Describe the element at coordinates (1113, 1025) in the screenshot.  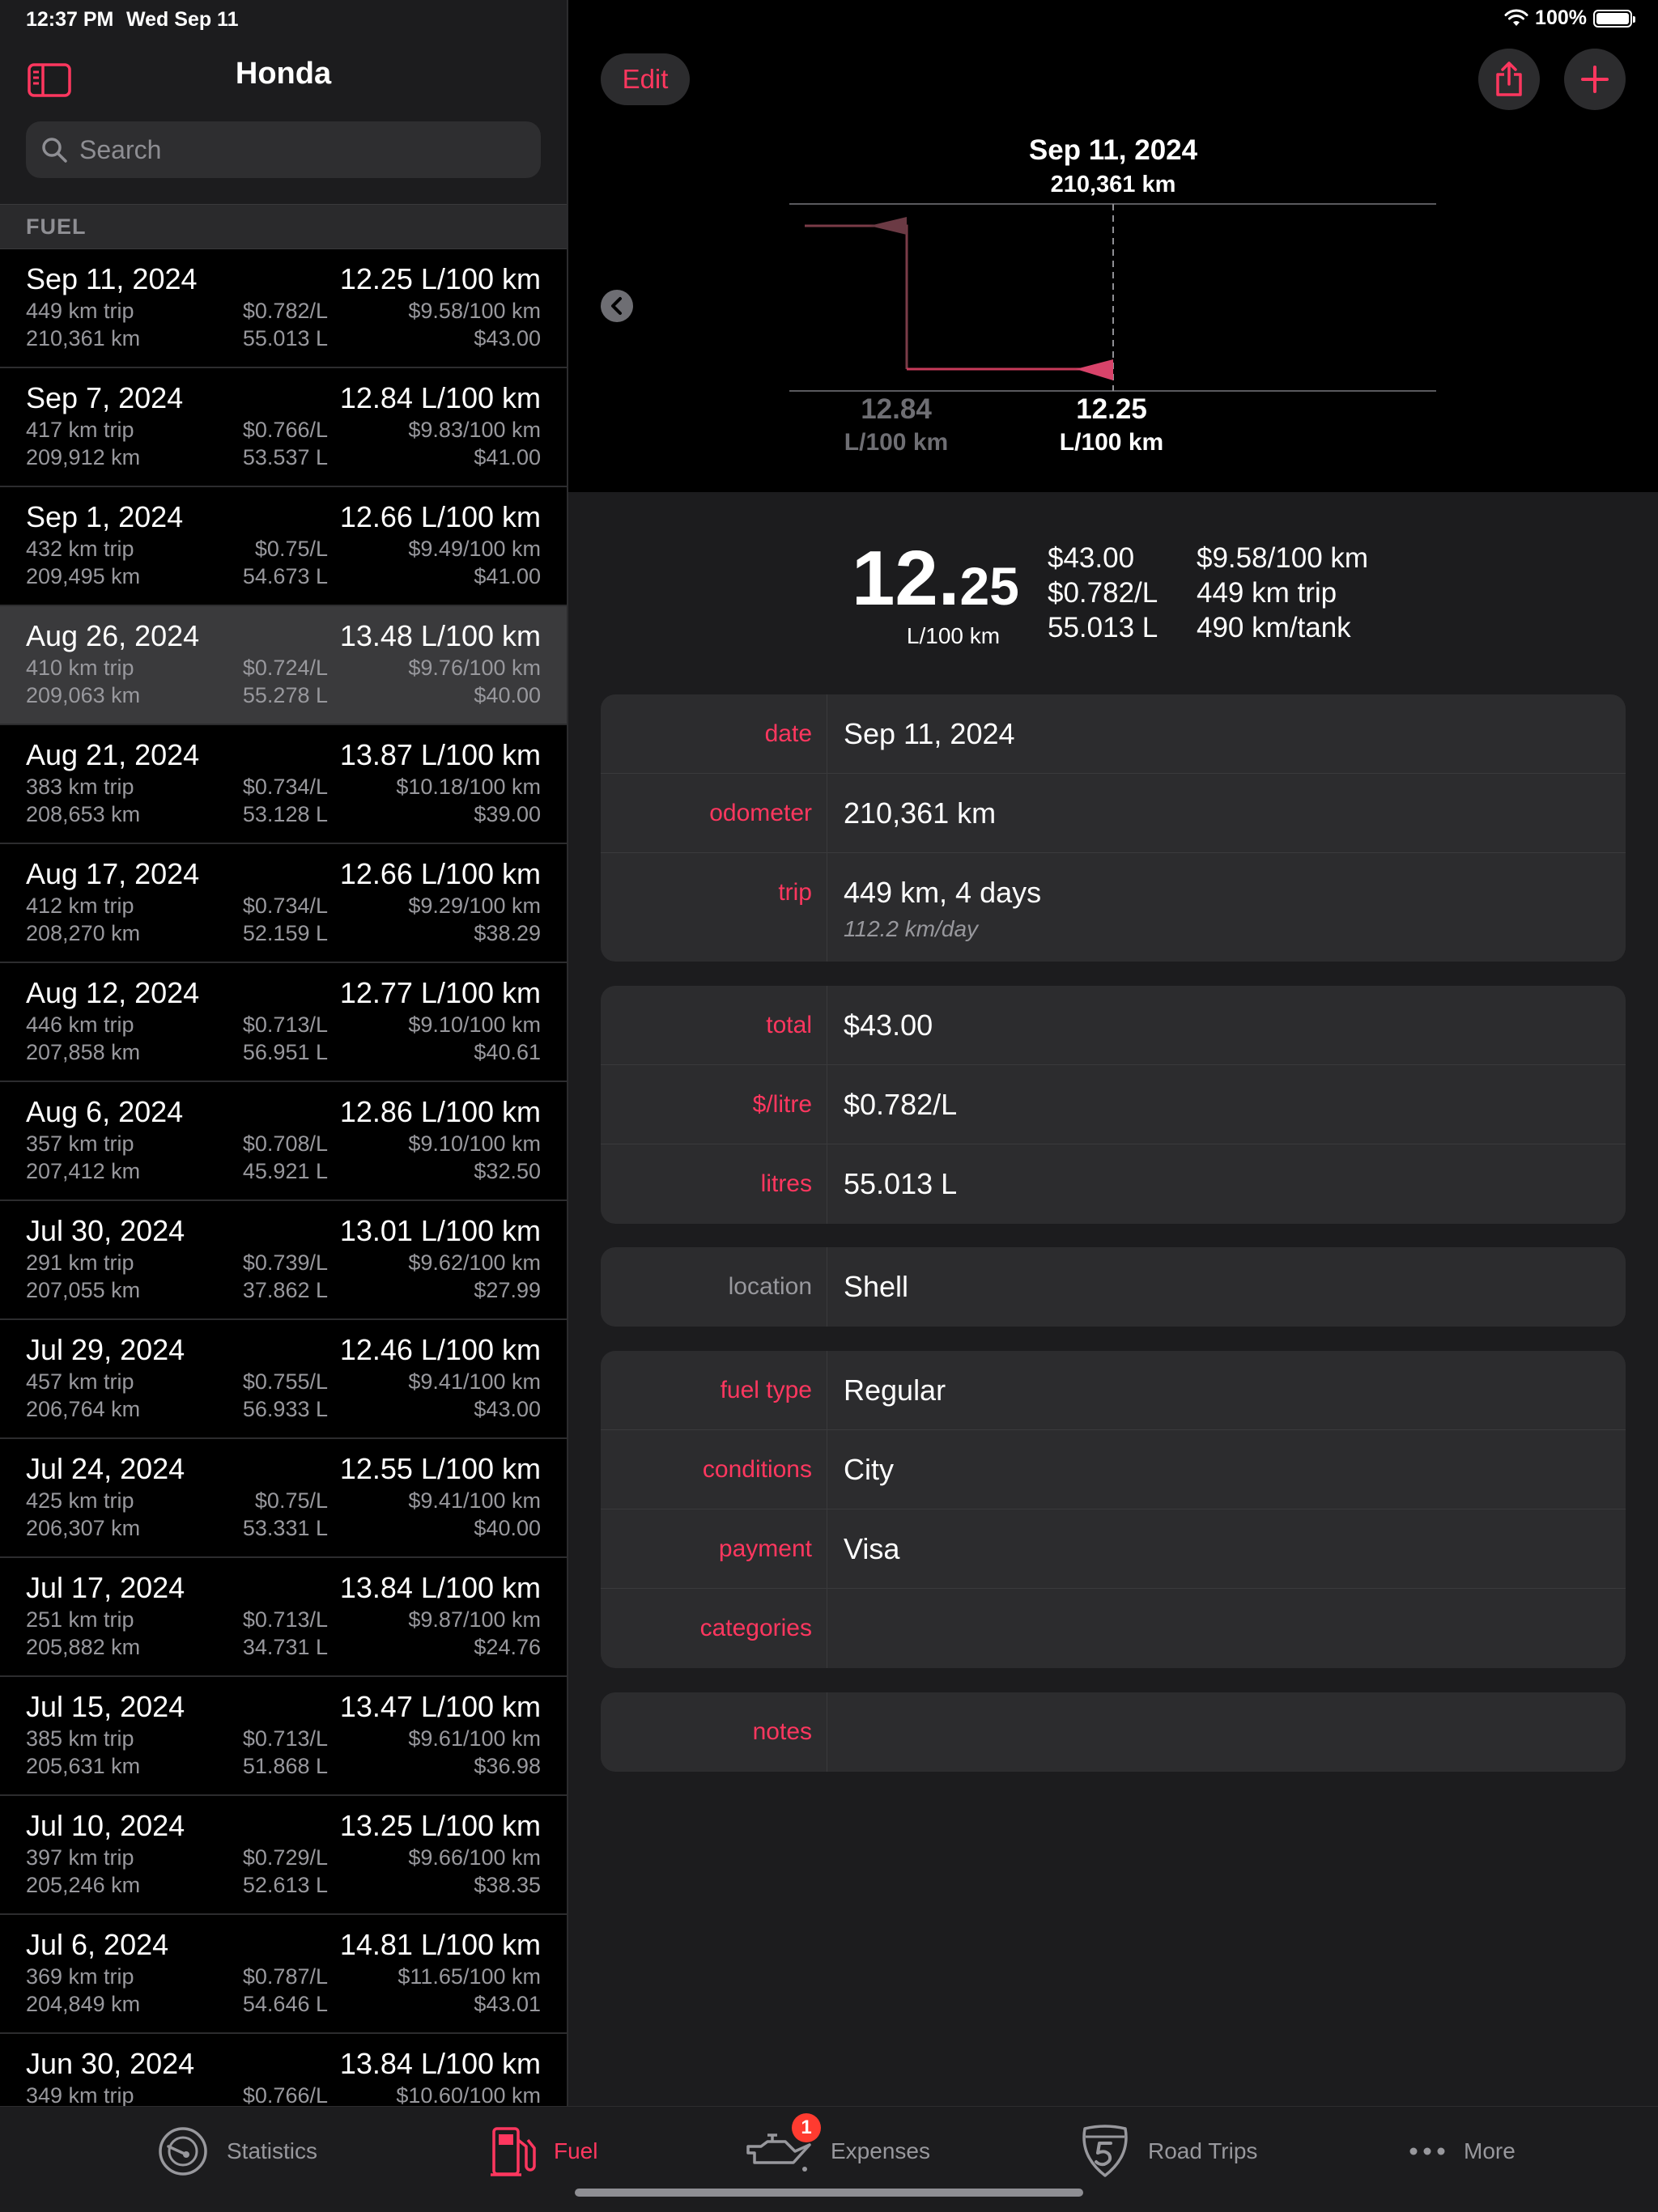
I see `field-total: total $43.00` at that location.